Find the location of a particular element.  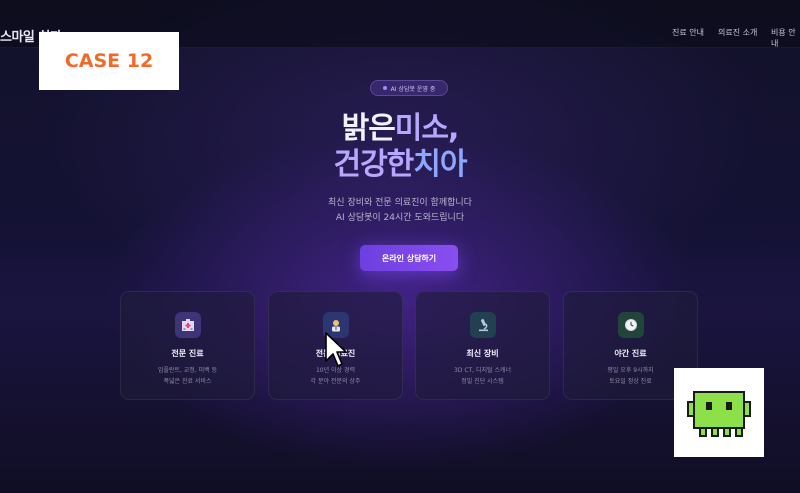

online-consult-button: 온라인 상담하기 is located at coordinates (409, 258).